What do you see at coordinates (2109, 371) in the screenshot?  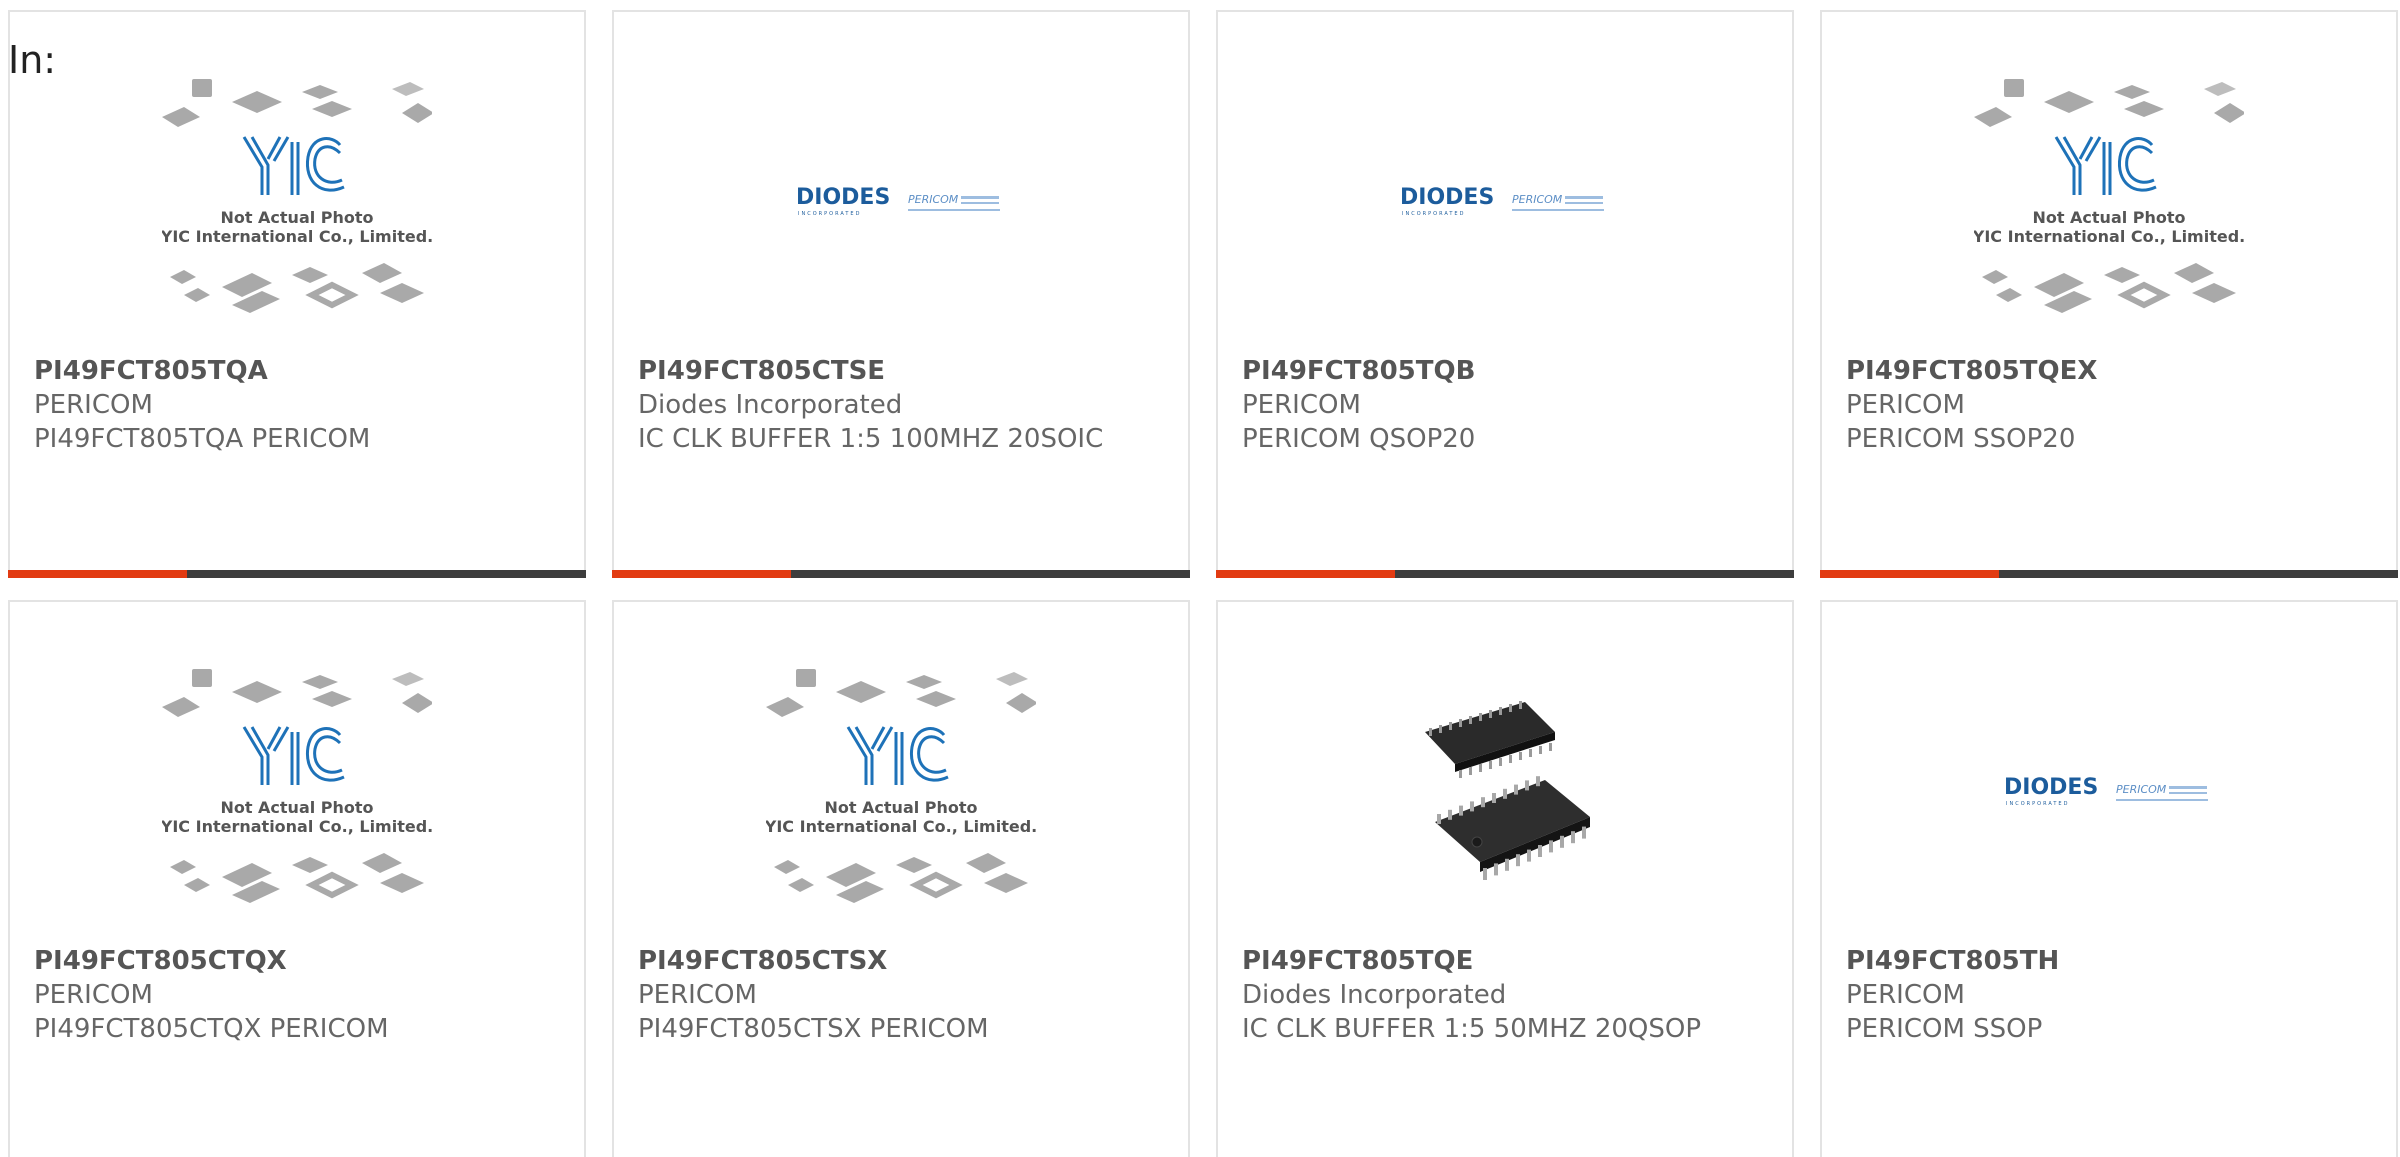 I see `product-part-number: PI49FCT805TQEX` at bounding box center [2109, 371].